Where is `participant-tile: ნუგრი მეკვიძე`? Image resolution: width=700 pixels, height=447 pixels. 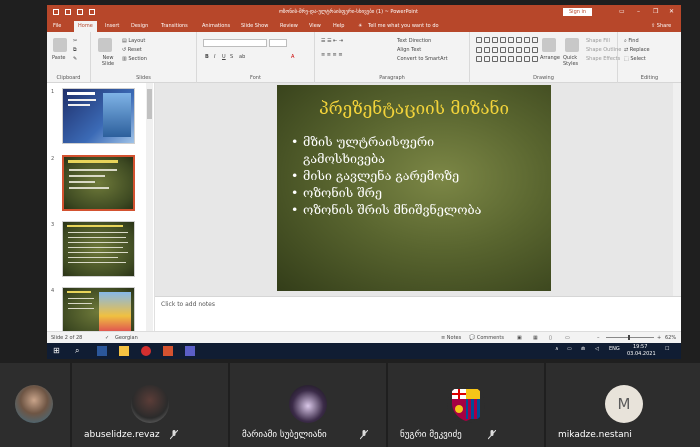 participant-tile: ნუგრი მეკვიძე is located at coordinates (466, 405).